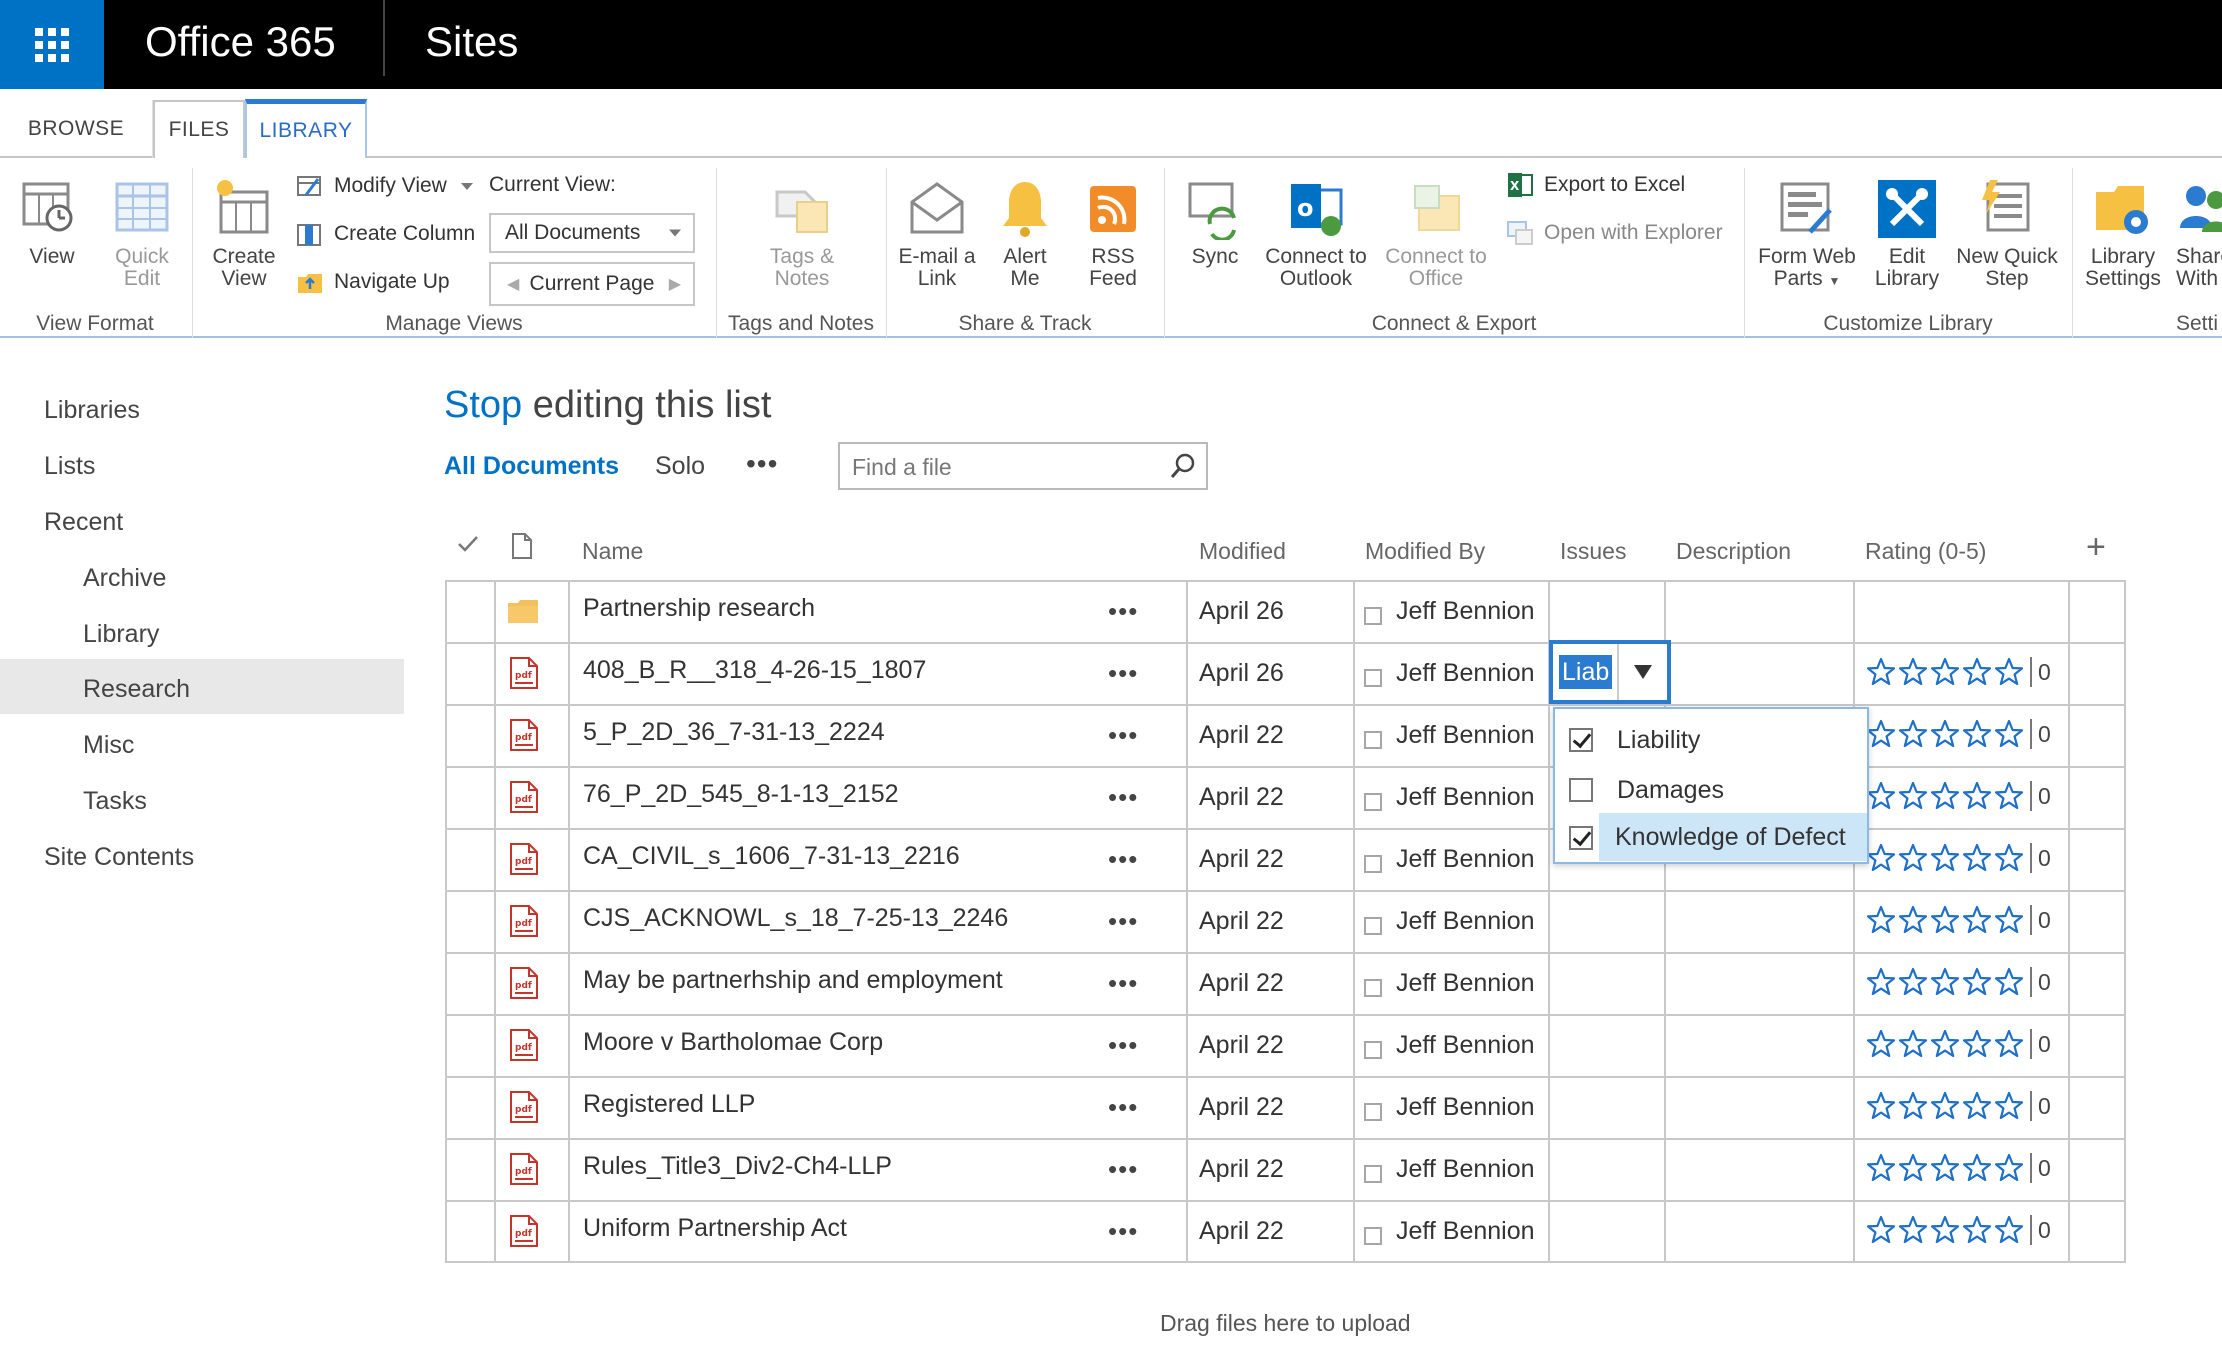  Describe the element at coordinates (523, 611) in the screenshot. I see `folder-icon` at that location.